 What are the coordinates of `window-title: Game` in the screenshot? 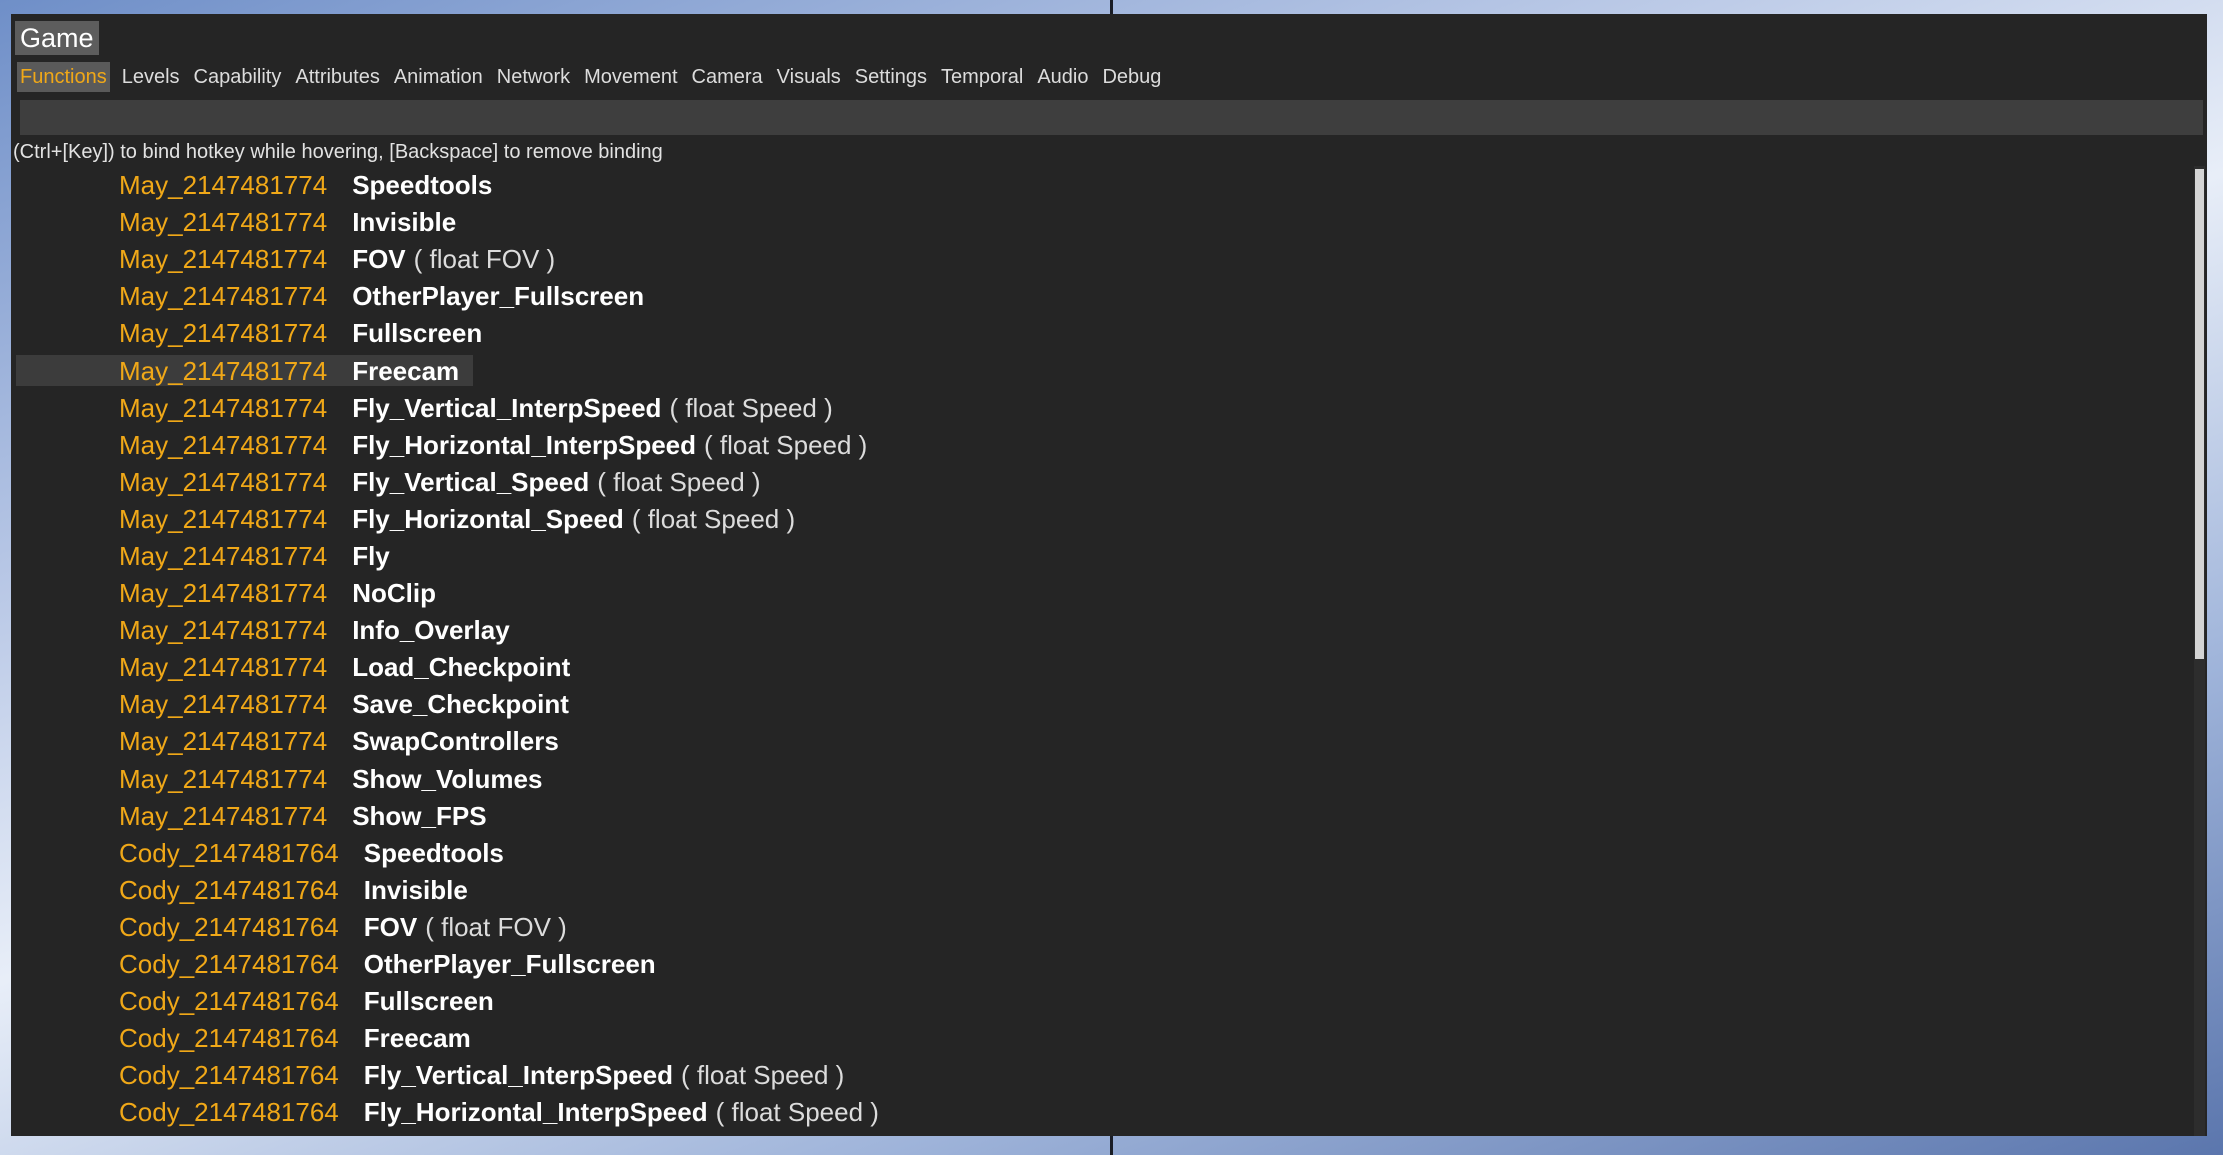 It's located at (57, 38).